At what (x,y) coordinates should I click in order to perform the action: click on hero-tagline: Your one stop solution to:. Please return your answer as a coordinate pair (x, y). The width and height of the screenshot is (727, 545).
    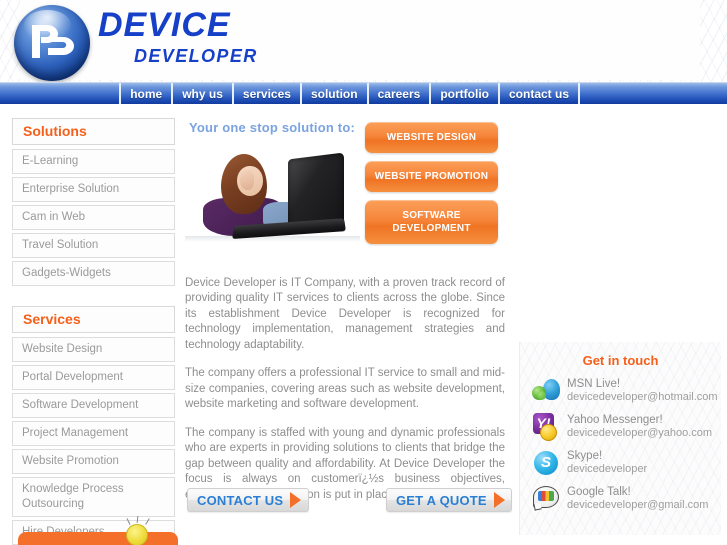
    Looking at the image, I should click on (272, 127).